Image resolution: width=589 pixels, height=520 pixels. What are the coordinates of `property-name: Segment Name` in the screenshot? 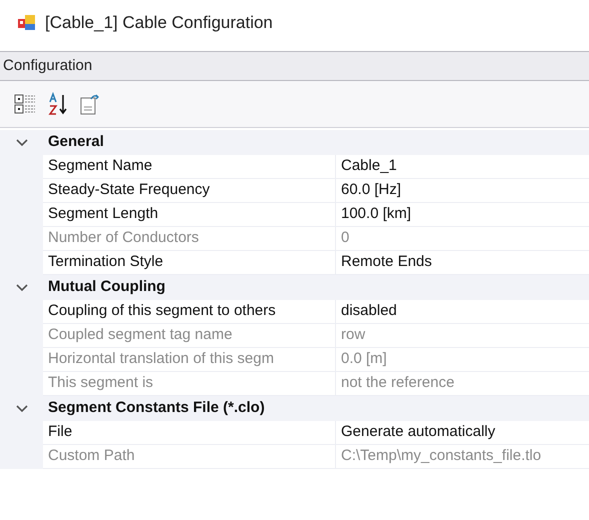 It's located at (189, 167).